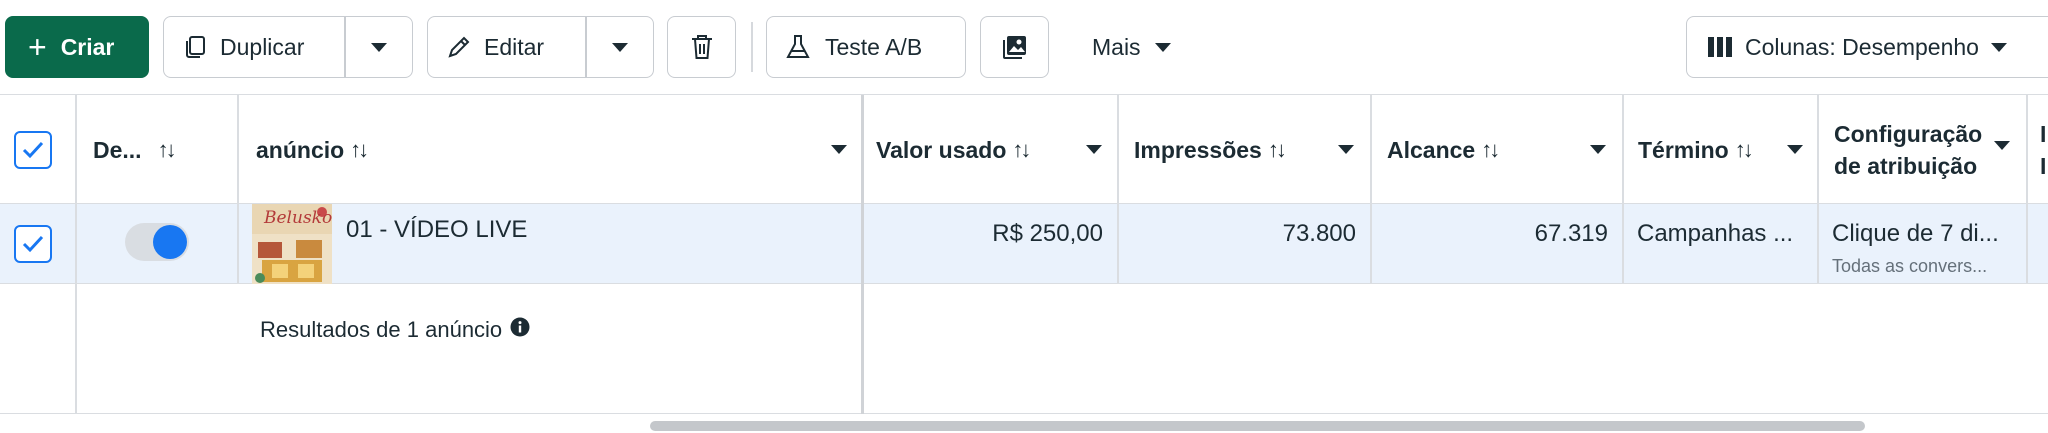 The image size is (2048, 433). I want to click on horizontal-scrollbar, so click(1257, 426).